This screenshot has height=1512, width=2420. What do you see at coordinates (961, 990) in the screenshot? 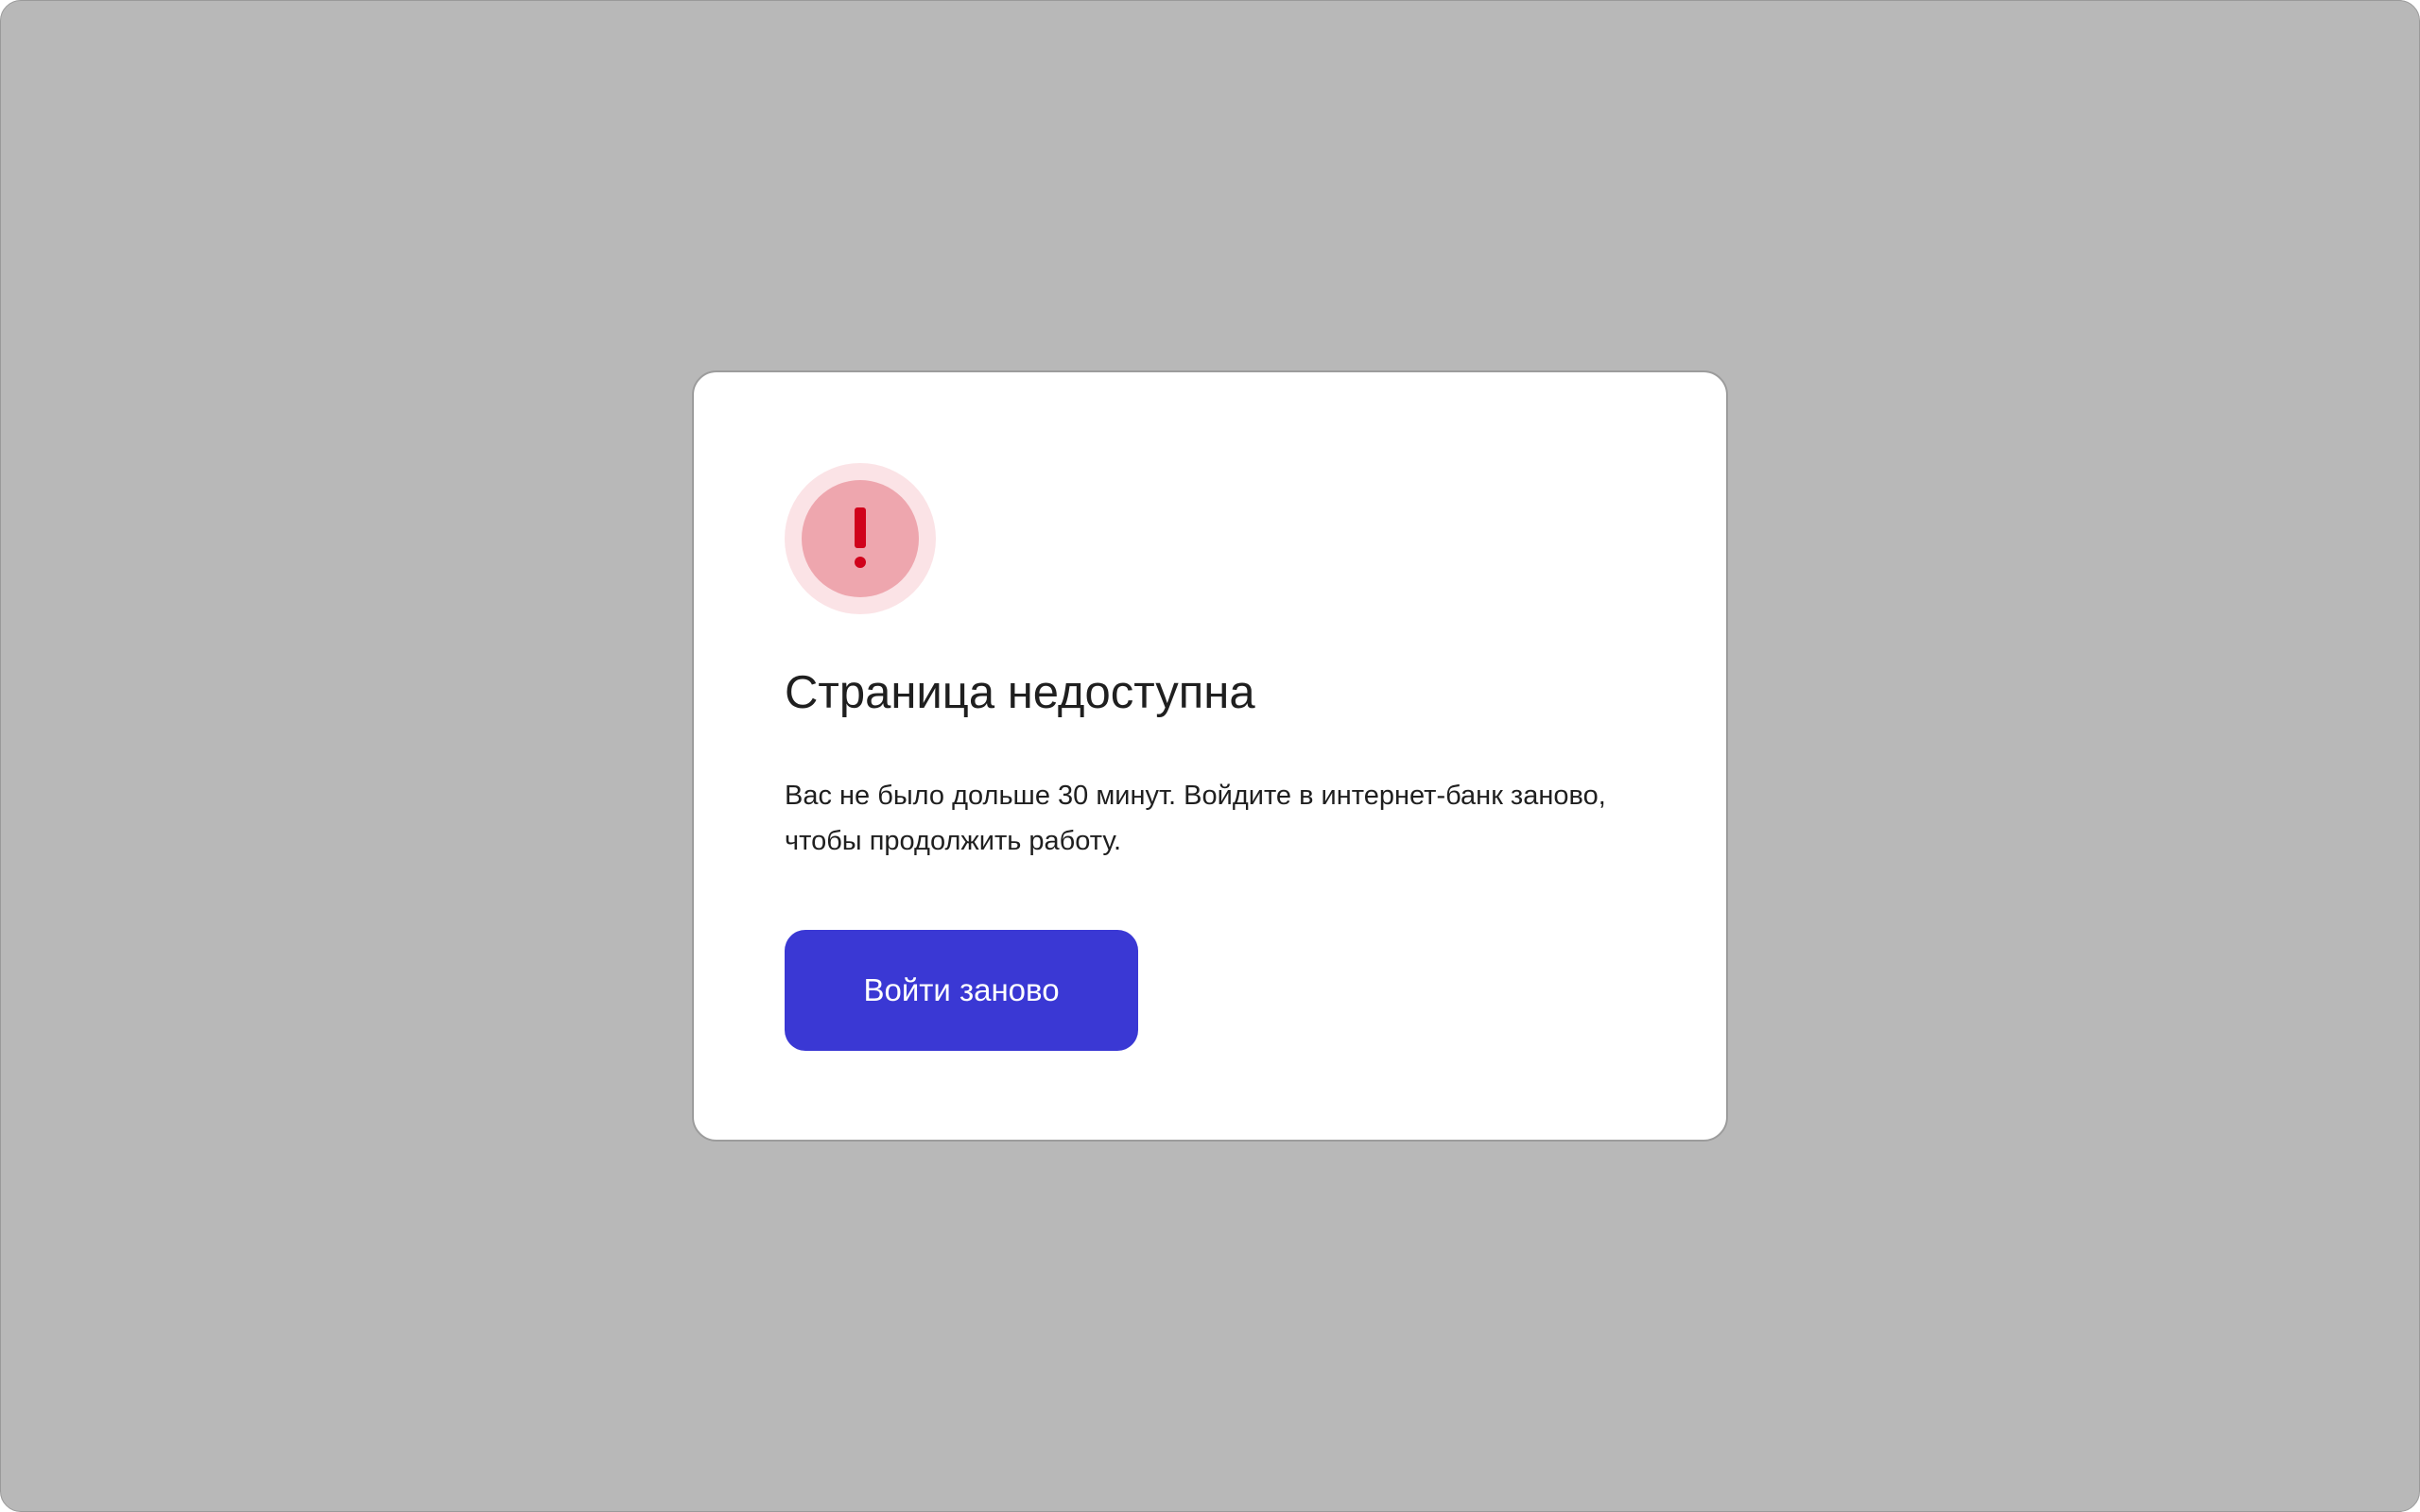
I see `relogin-button: Войти заново` at bounding box center [961, 990].